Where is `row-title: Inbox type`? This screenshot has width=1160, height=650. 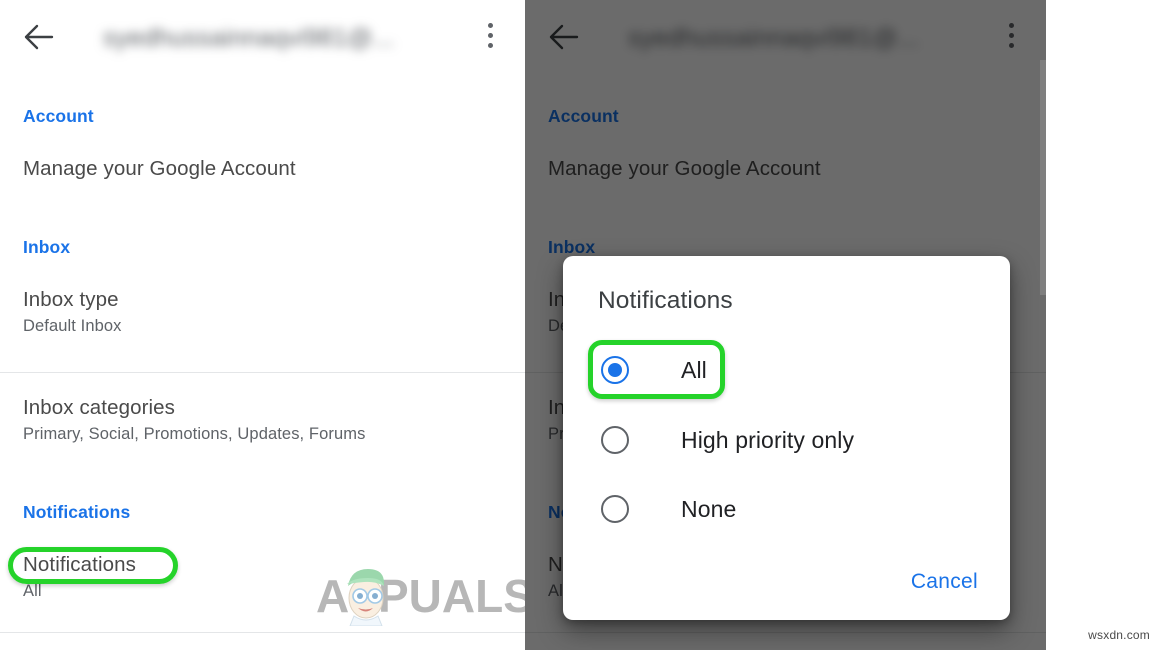
row-title: Inbox type is located at coordinates (71, 299).